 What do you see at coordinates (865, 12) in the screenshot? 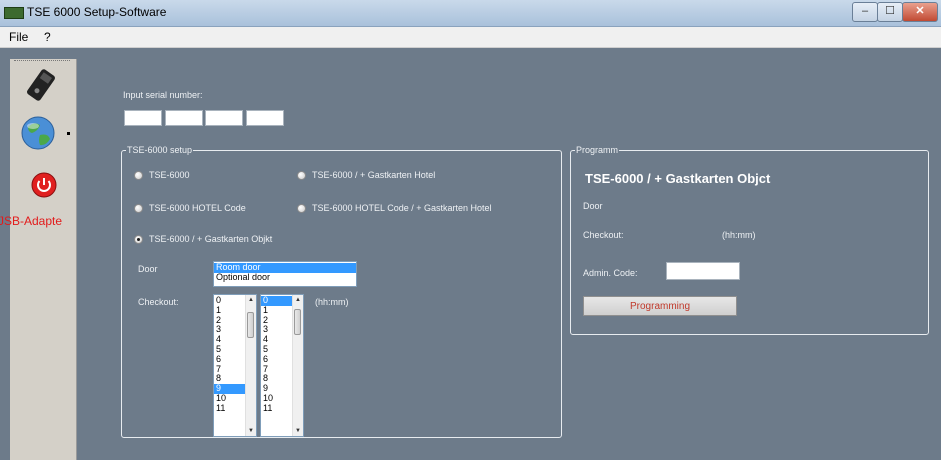
I see `minimize-button: –` at bounding box center [865, 12].